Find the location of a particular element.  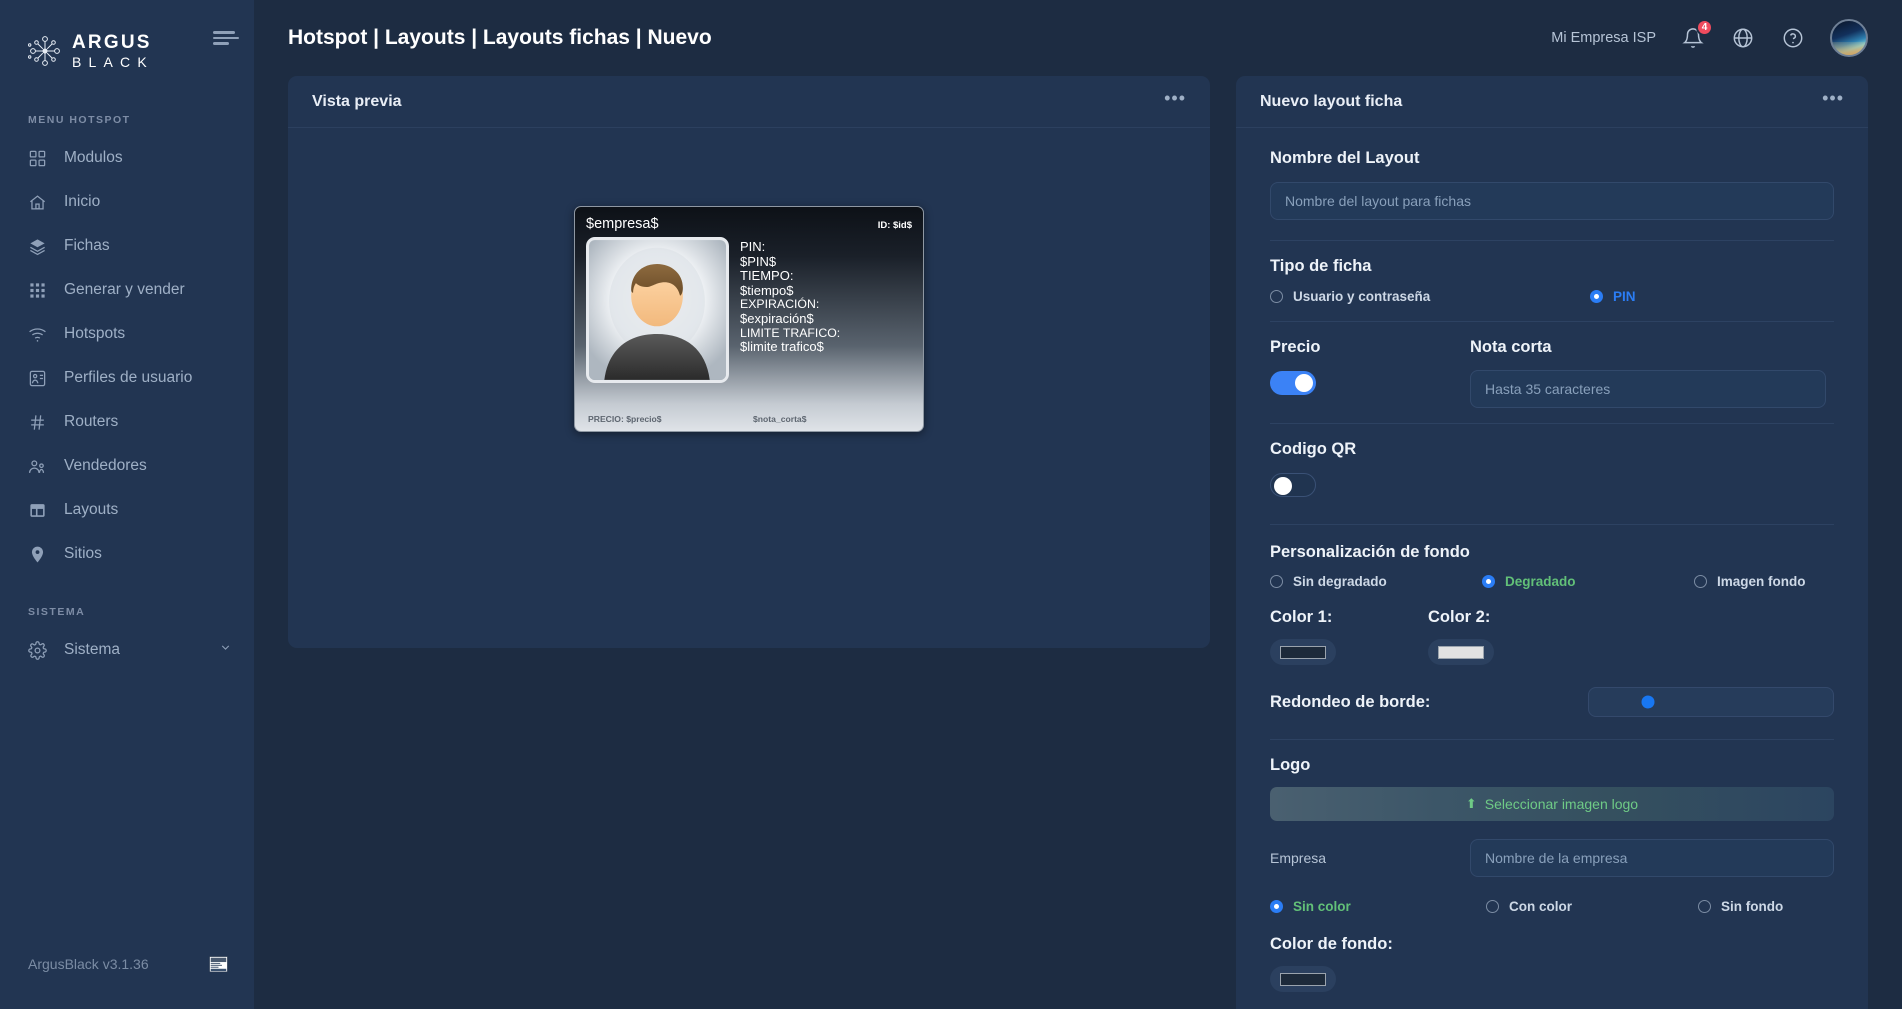

field-logo: Logo ⬆ Seleccionar imagen logo is located at coordinates (1552, 780).